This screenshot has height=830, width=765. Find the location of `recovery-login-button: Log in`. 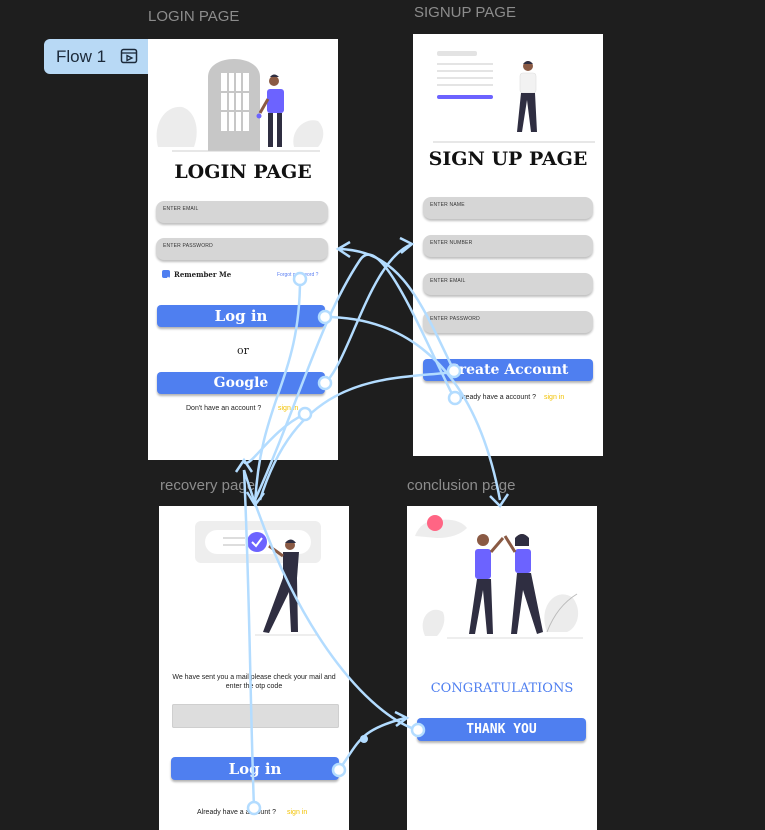

recovery-login-button: Log in is located at coordinates (255, 768).